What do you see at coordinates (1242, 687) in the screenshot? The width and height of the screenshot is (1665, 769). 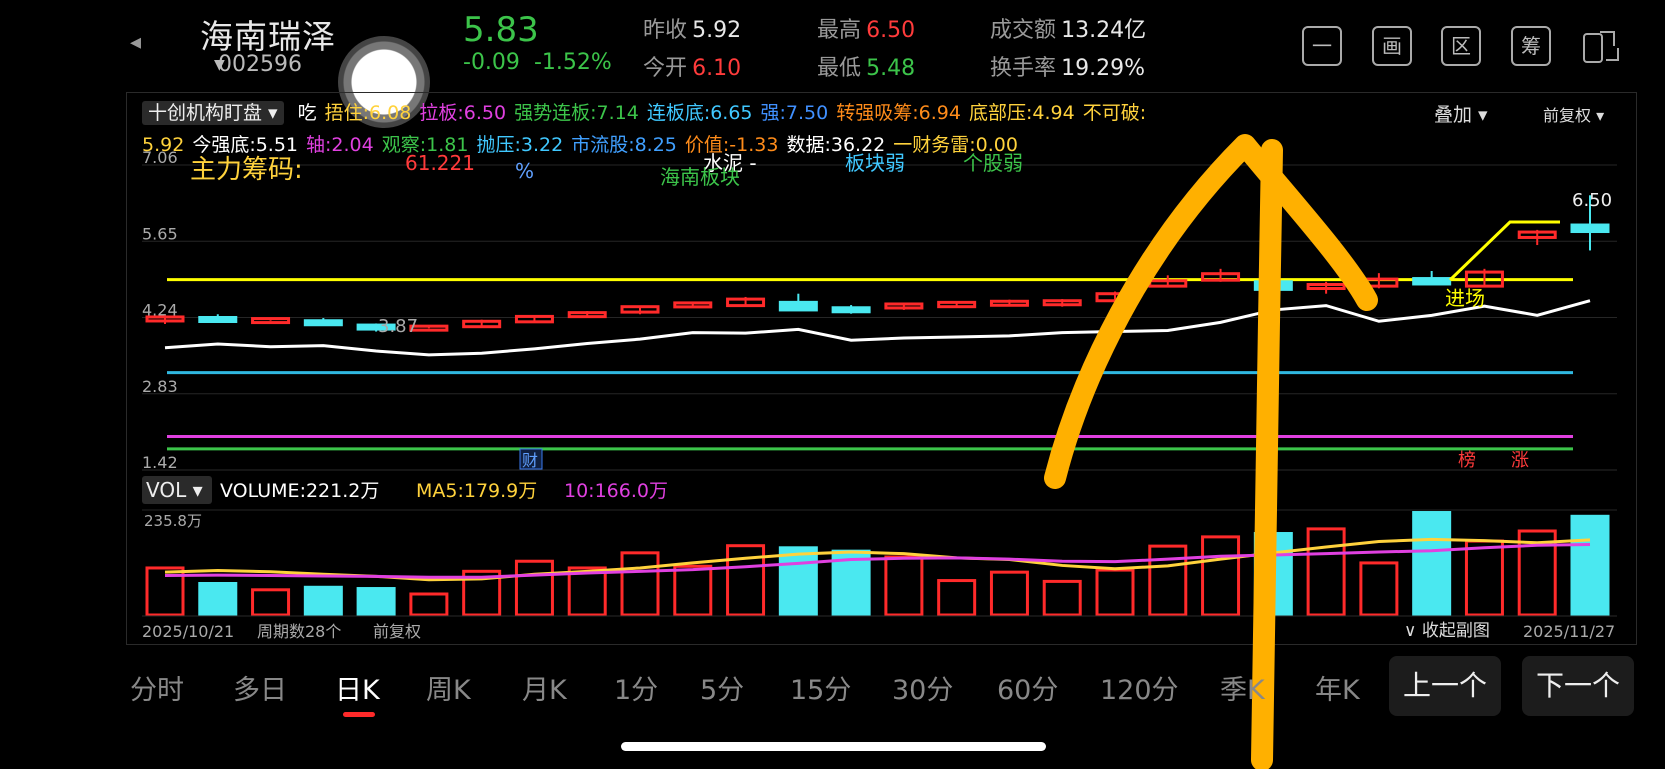 I see `tab-季K: 季K` at bounding box center [1242, 687].